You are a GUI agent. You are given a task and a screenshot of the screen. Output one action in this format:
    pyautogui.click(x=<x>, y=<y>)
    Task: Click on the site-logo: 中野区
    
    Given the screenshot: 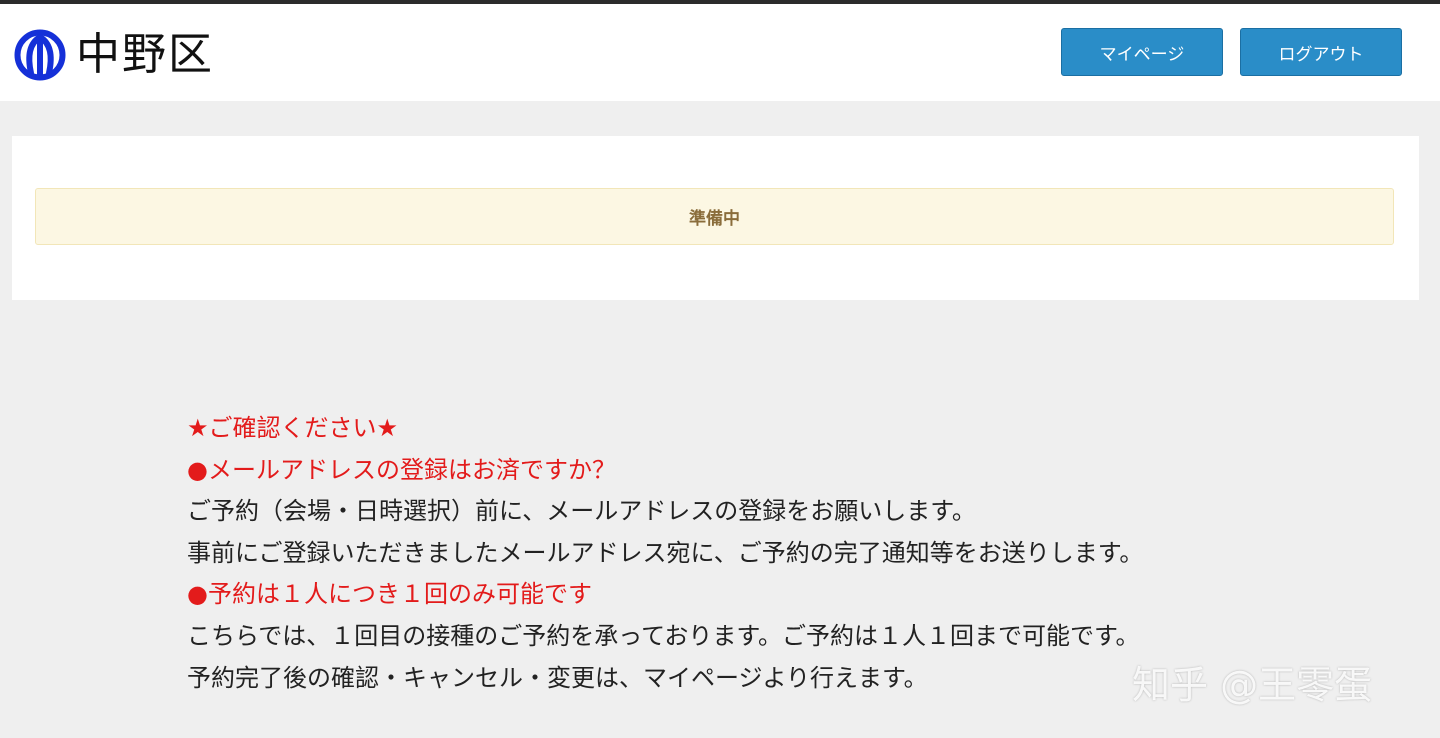 What is the action you would take?
    pyautogui.click(x=114, y=55)
    